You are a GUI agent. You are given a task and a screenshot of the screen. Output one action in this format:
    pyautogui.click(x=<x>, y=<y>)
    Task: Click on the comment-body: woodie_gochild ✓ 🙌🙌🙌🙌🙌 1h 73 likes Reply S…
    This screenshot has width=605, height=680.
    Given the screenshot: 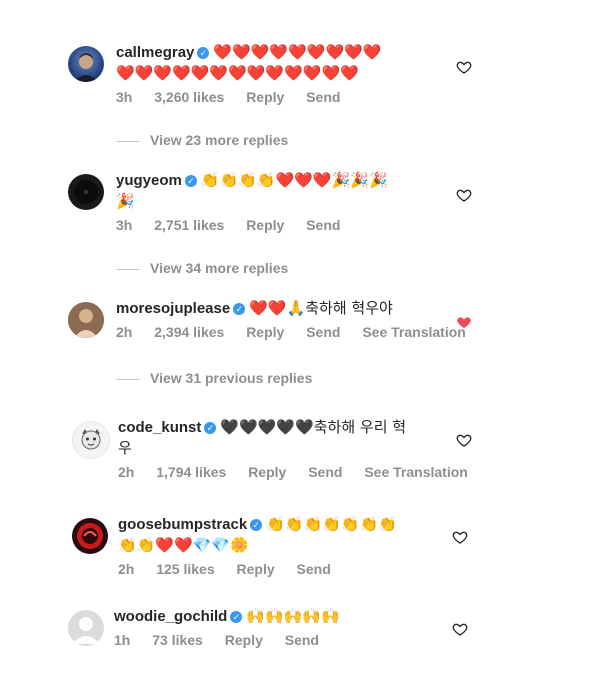 What is the action you would take?
    pyautogui.click(x=227, y=627)
    